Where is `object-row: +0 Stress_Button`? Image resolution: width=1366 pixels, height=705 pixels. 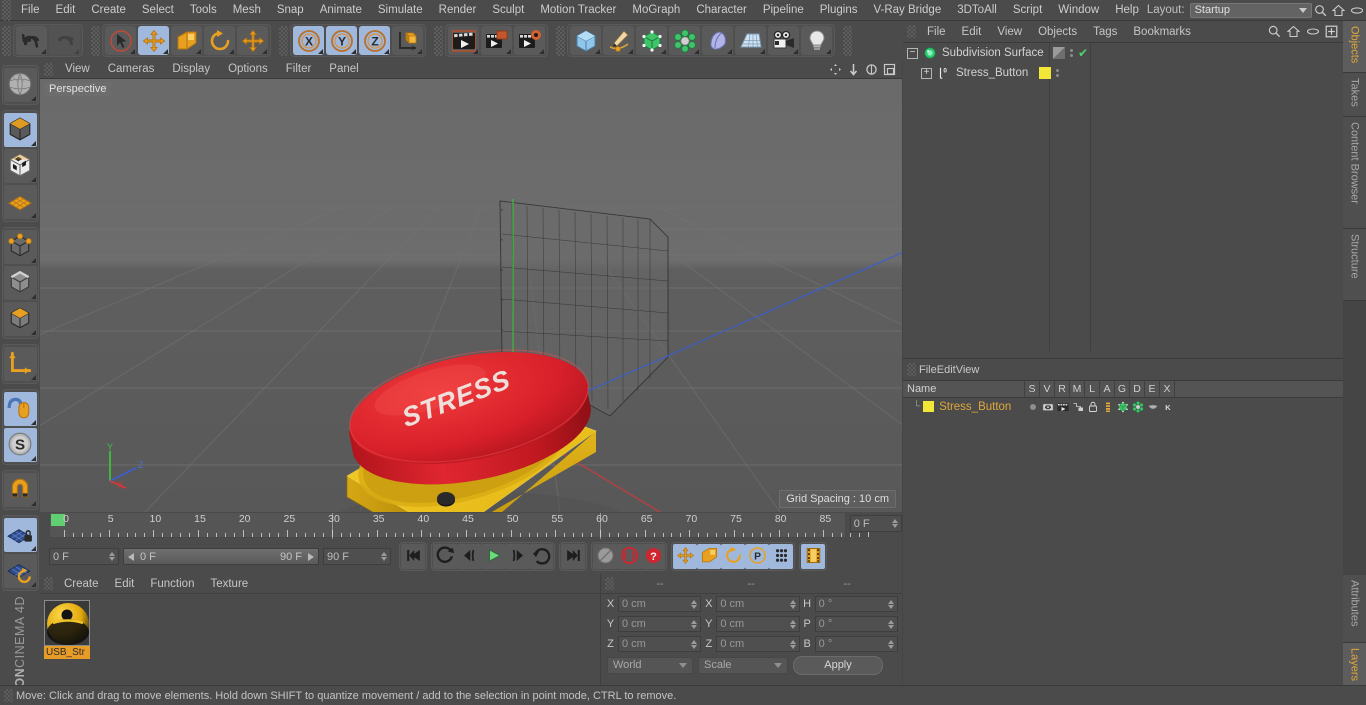 object-row: +0 Stress_Button is located at coordinates (1123, 73).